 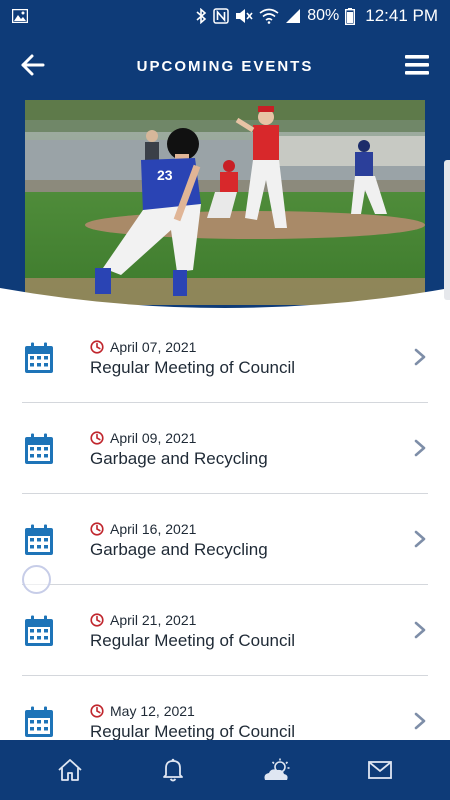 I want to click on bluetooth-icon, so click(x=201, y=16).